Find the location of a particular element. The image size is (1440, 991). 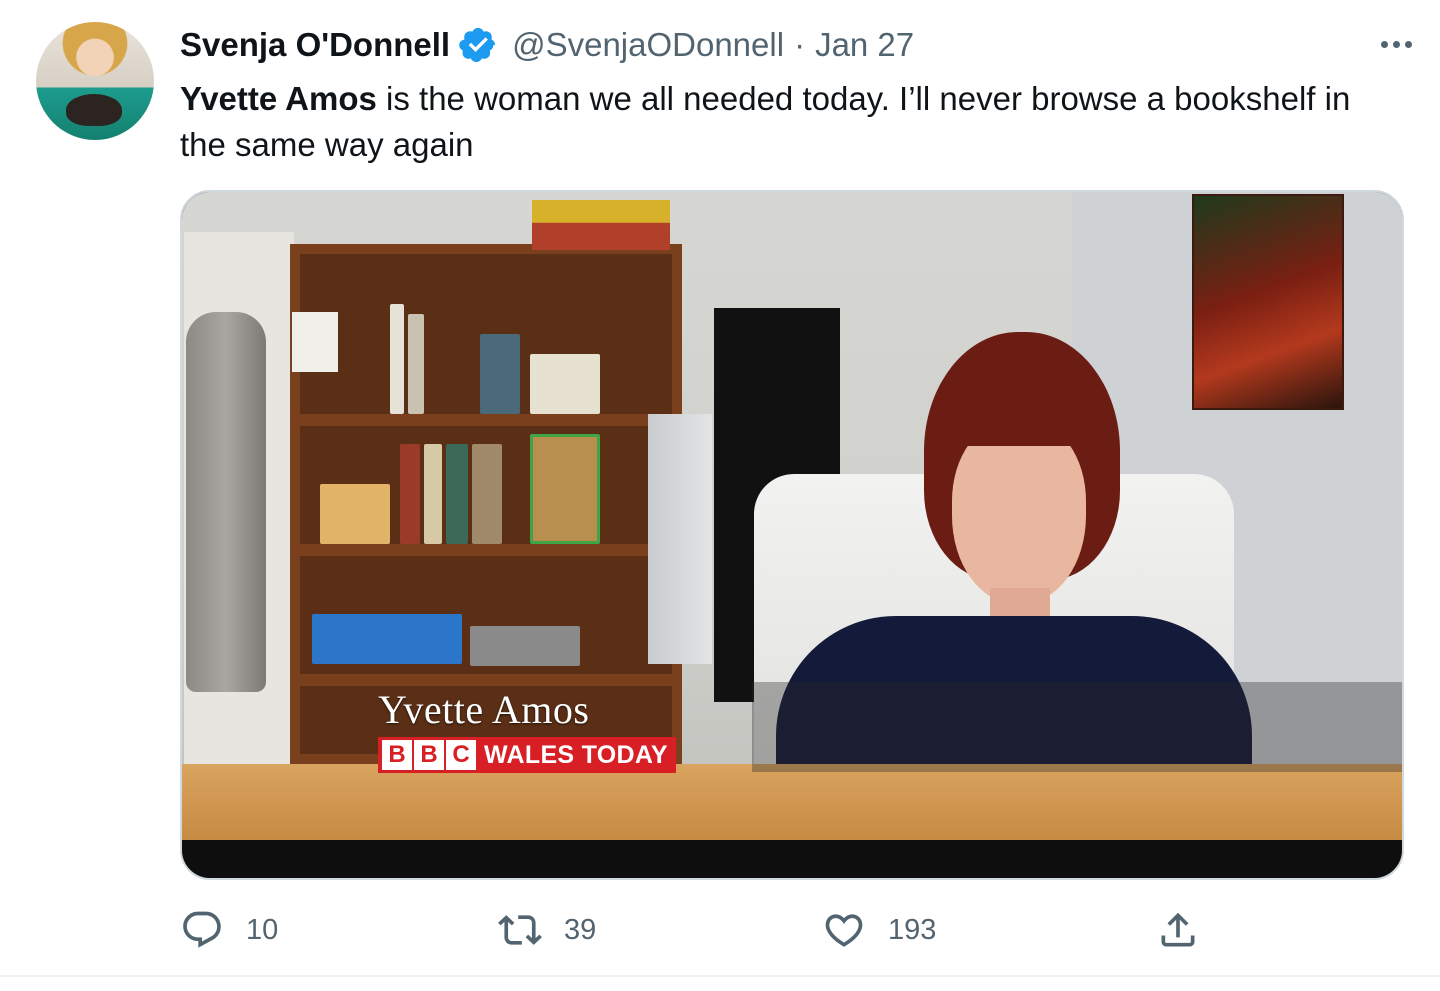

reply-icon is located at coordinates (202, 929).